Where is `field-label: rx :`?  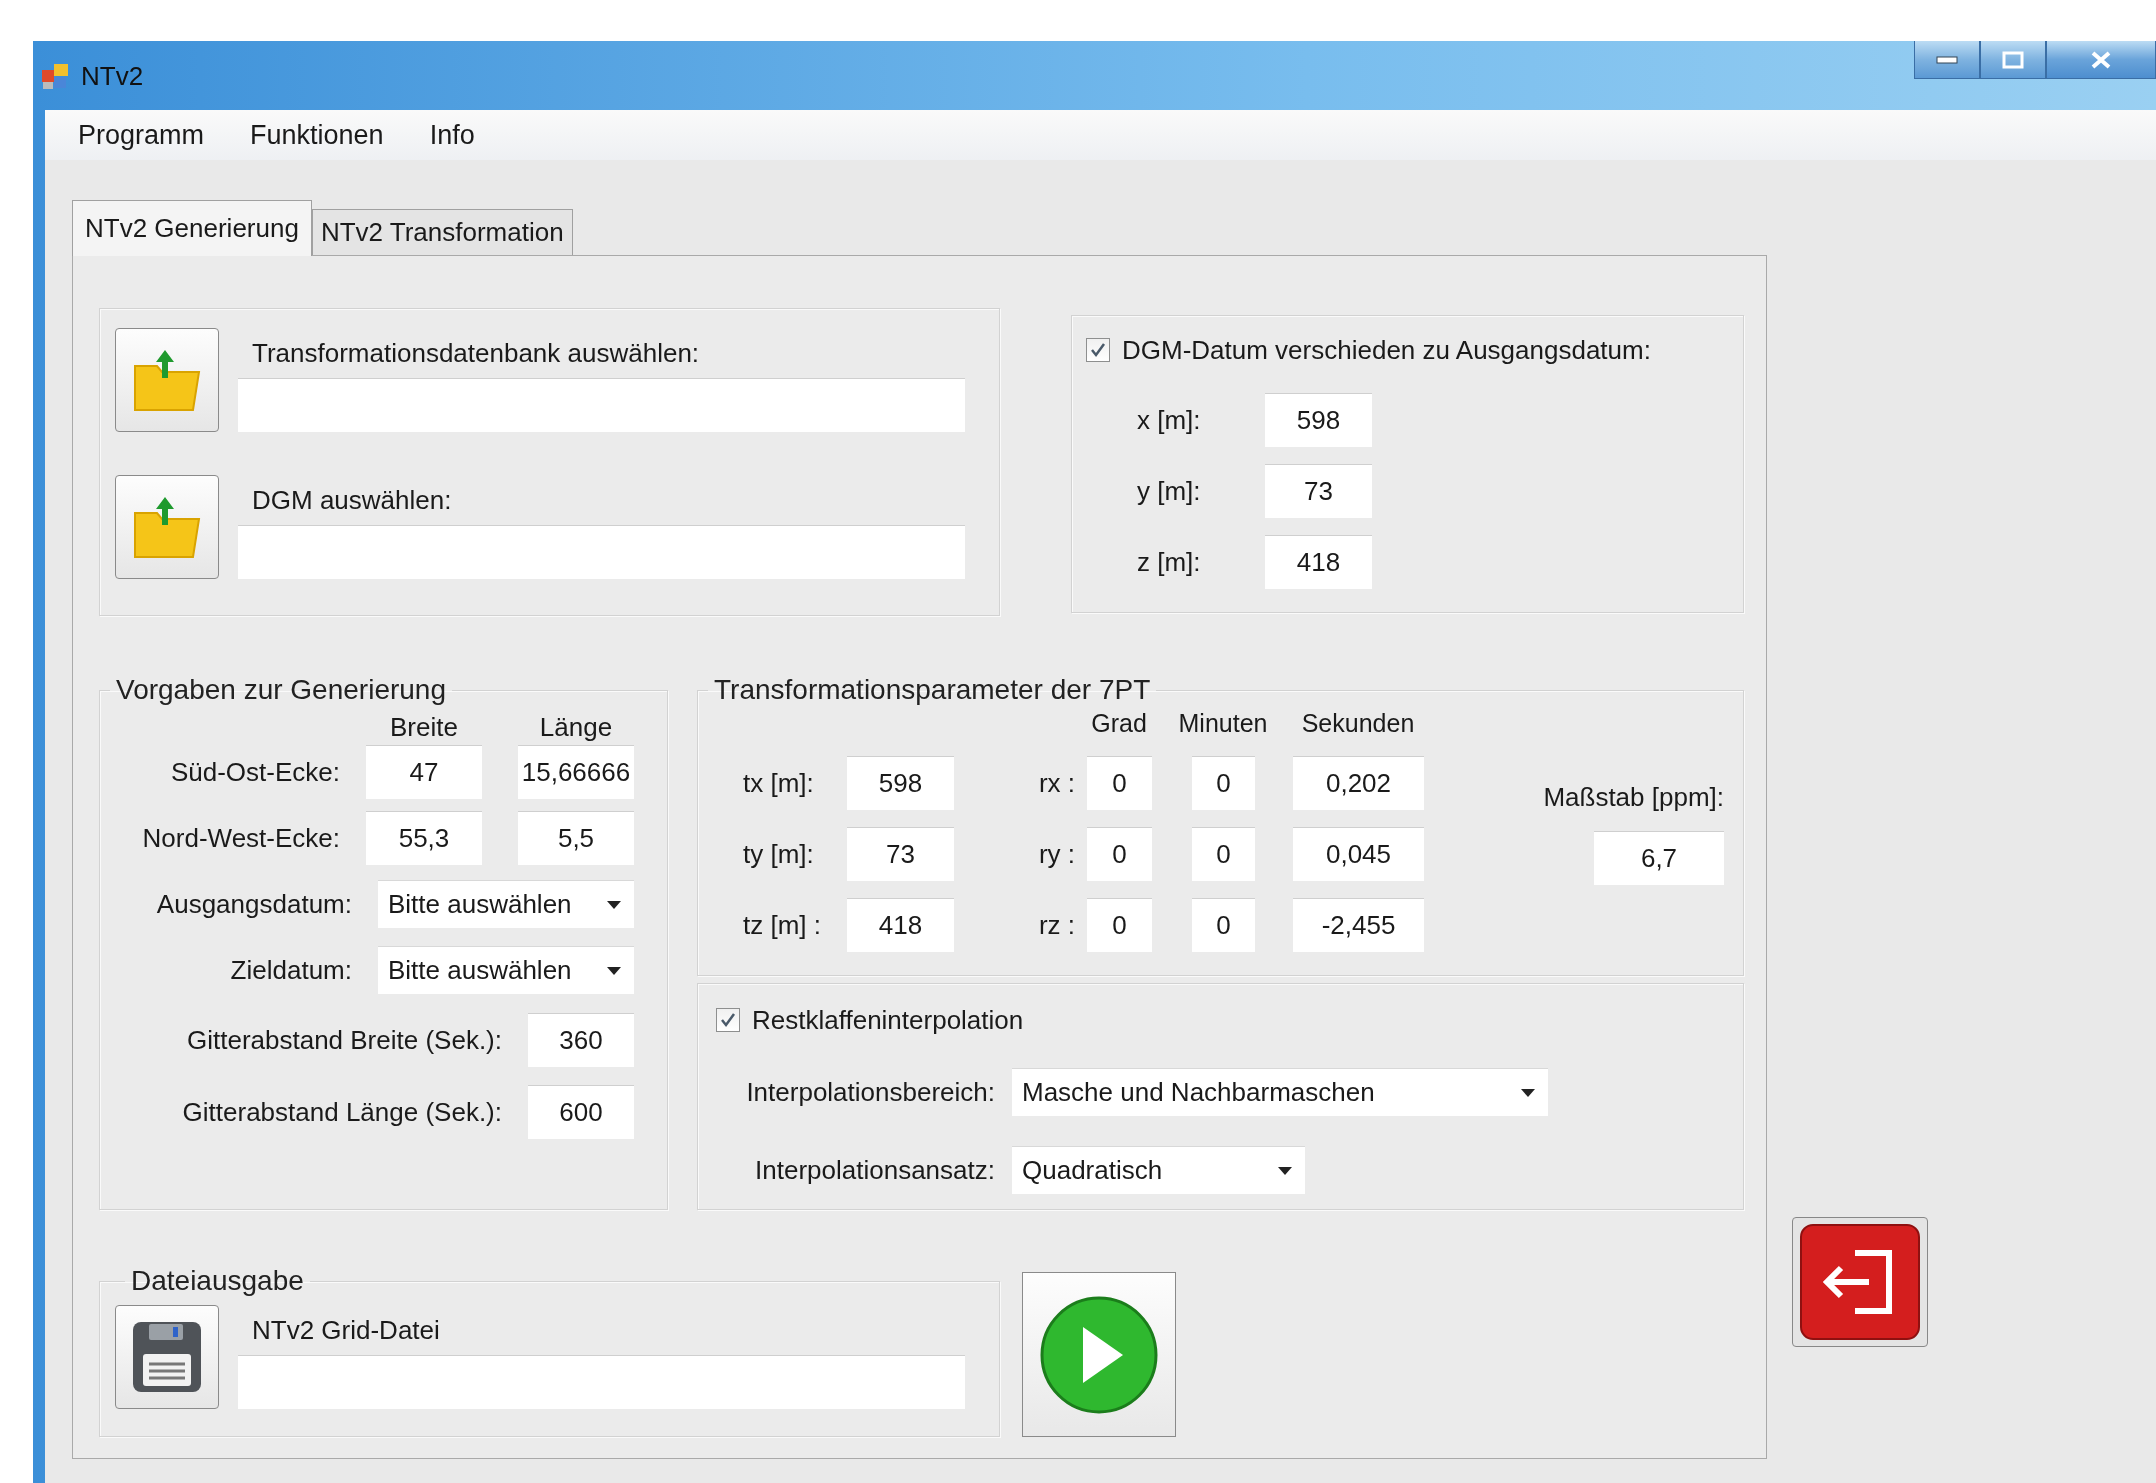 field-label: rx : is located at coordinates (1056, 783).